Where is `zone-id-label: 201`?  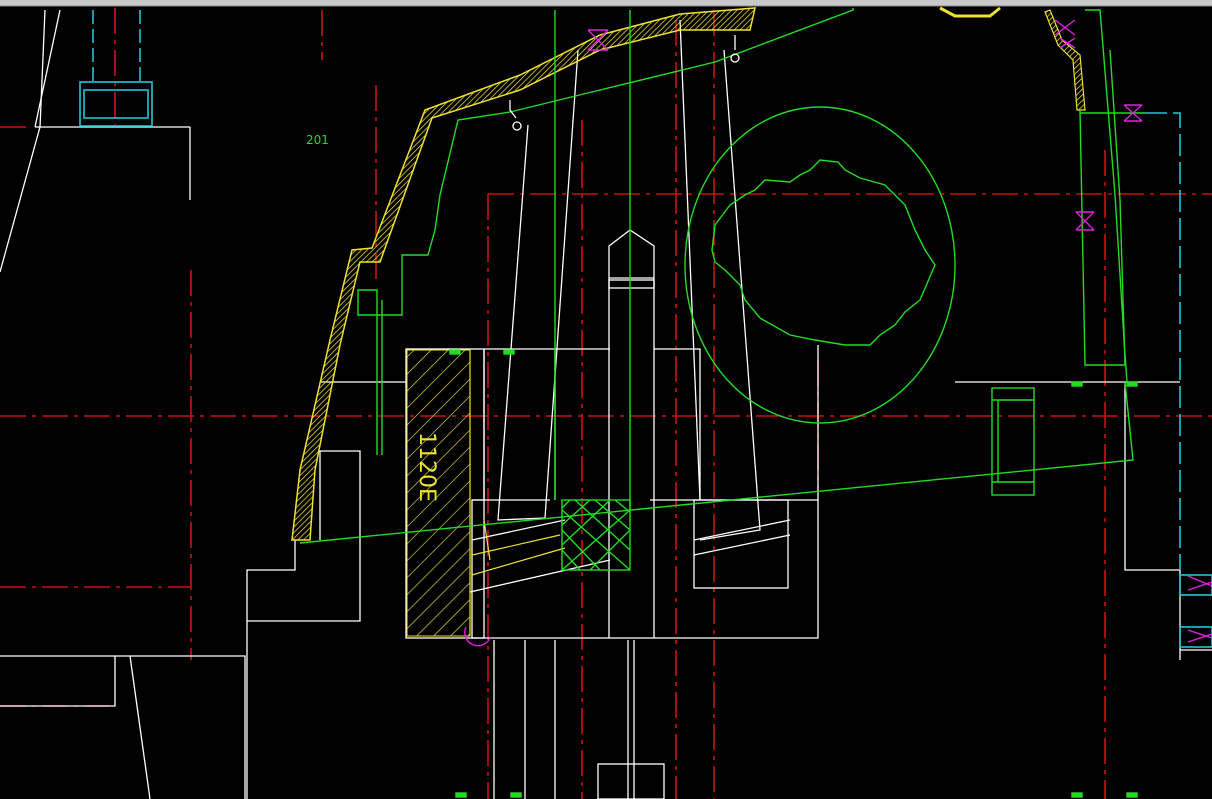 zone-id-label: 201 is located at coordinates (317, 140).